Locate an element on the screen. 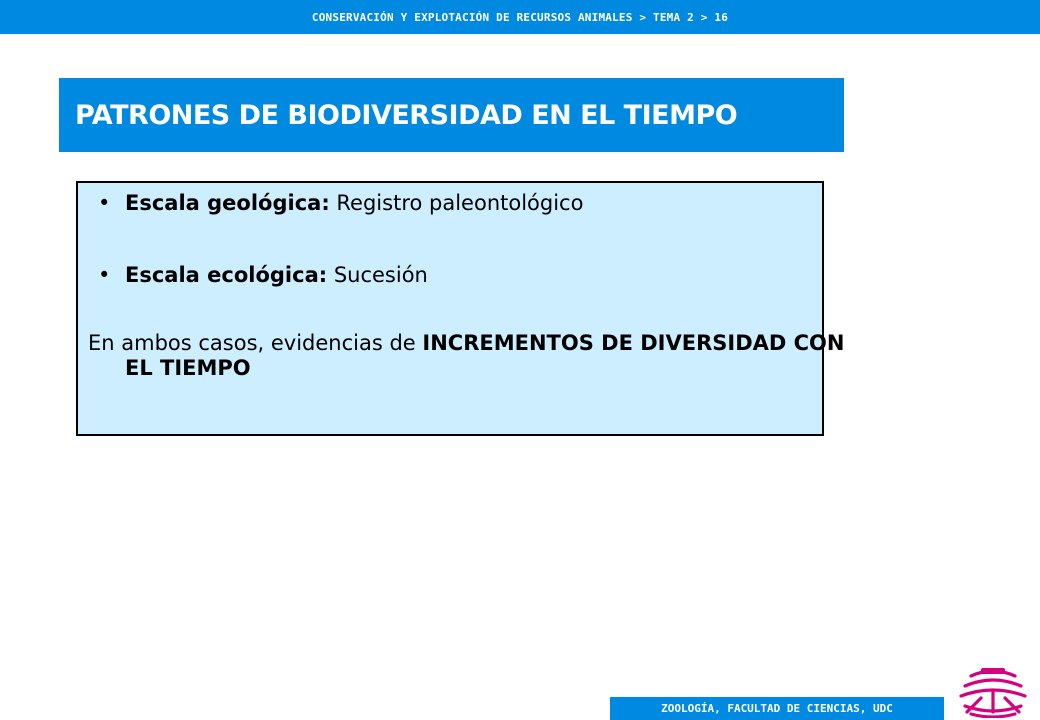 This screenshot has height=720, width=1040. udc-university-logo-icon is located at coordinates (993, 693).